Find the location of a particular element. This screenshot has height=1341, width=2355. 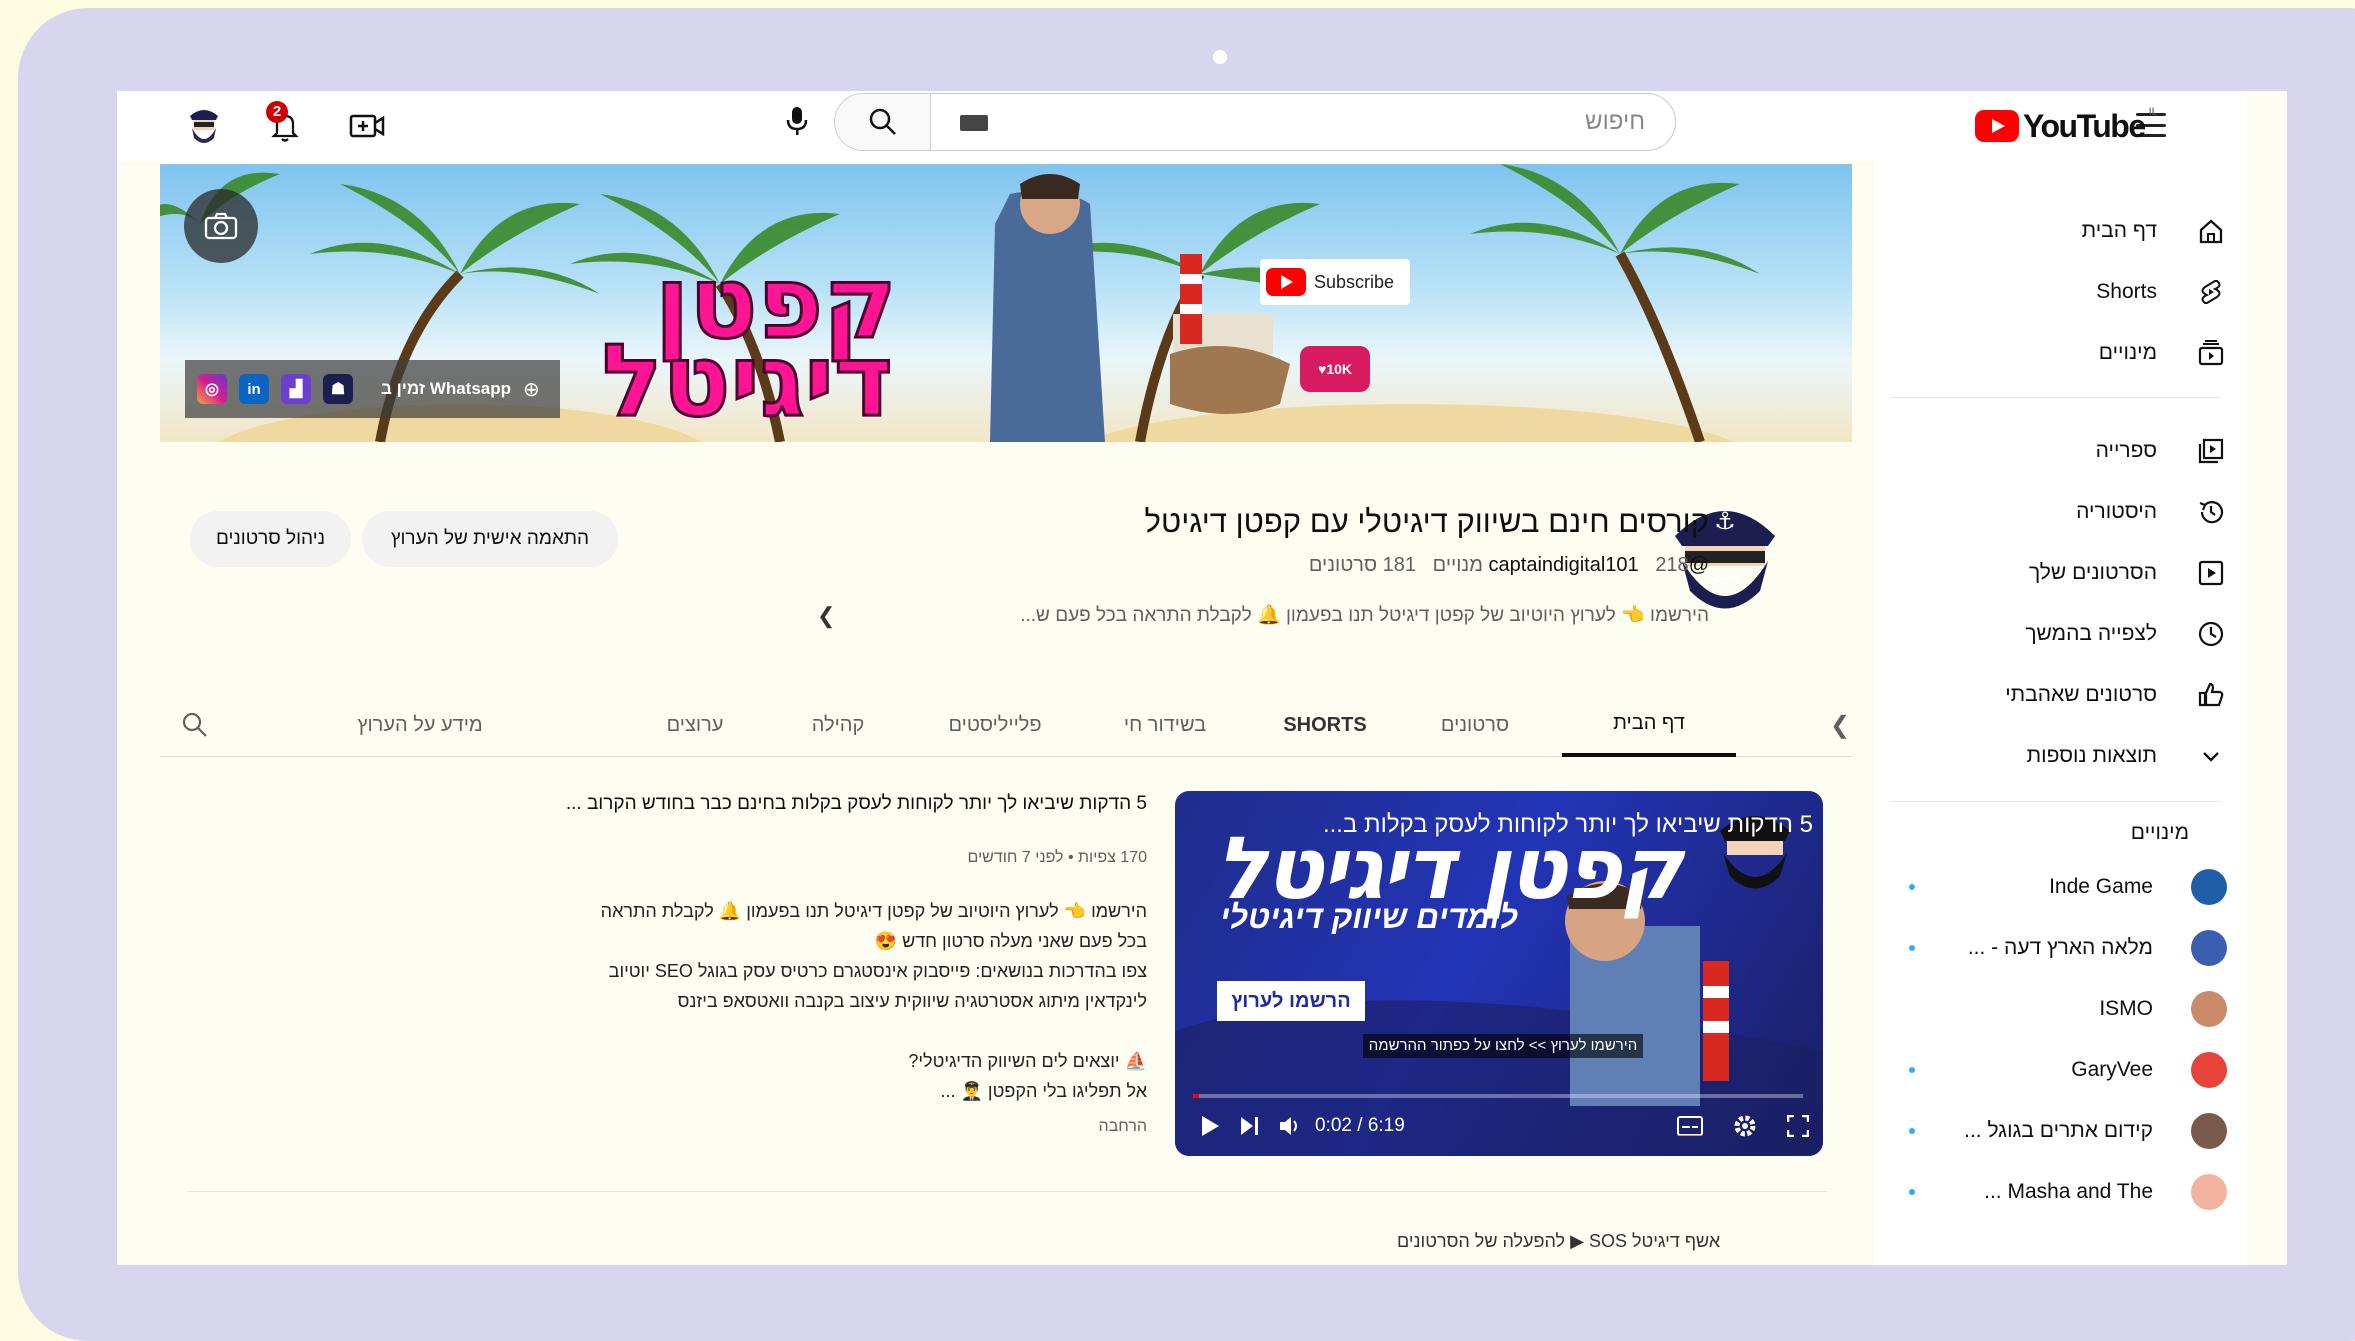

video-progress-fill is located at coordinates (1196, 1096).